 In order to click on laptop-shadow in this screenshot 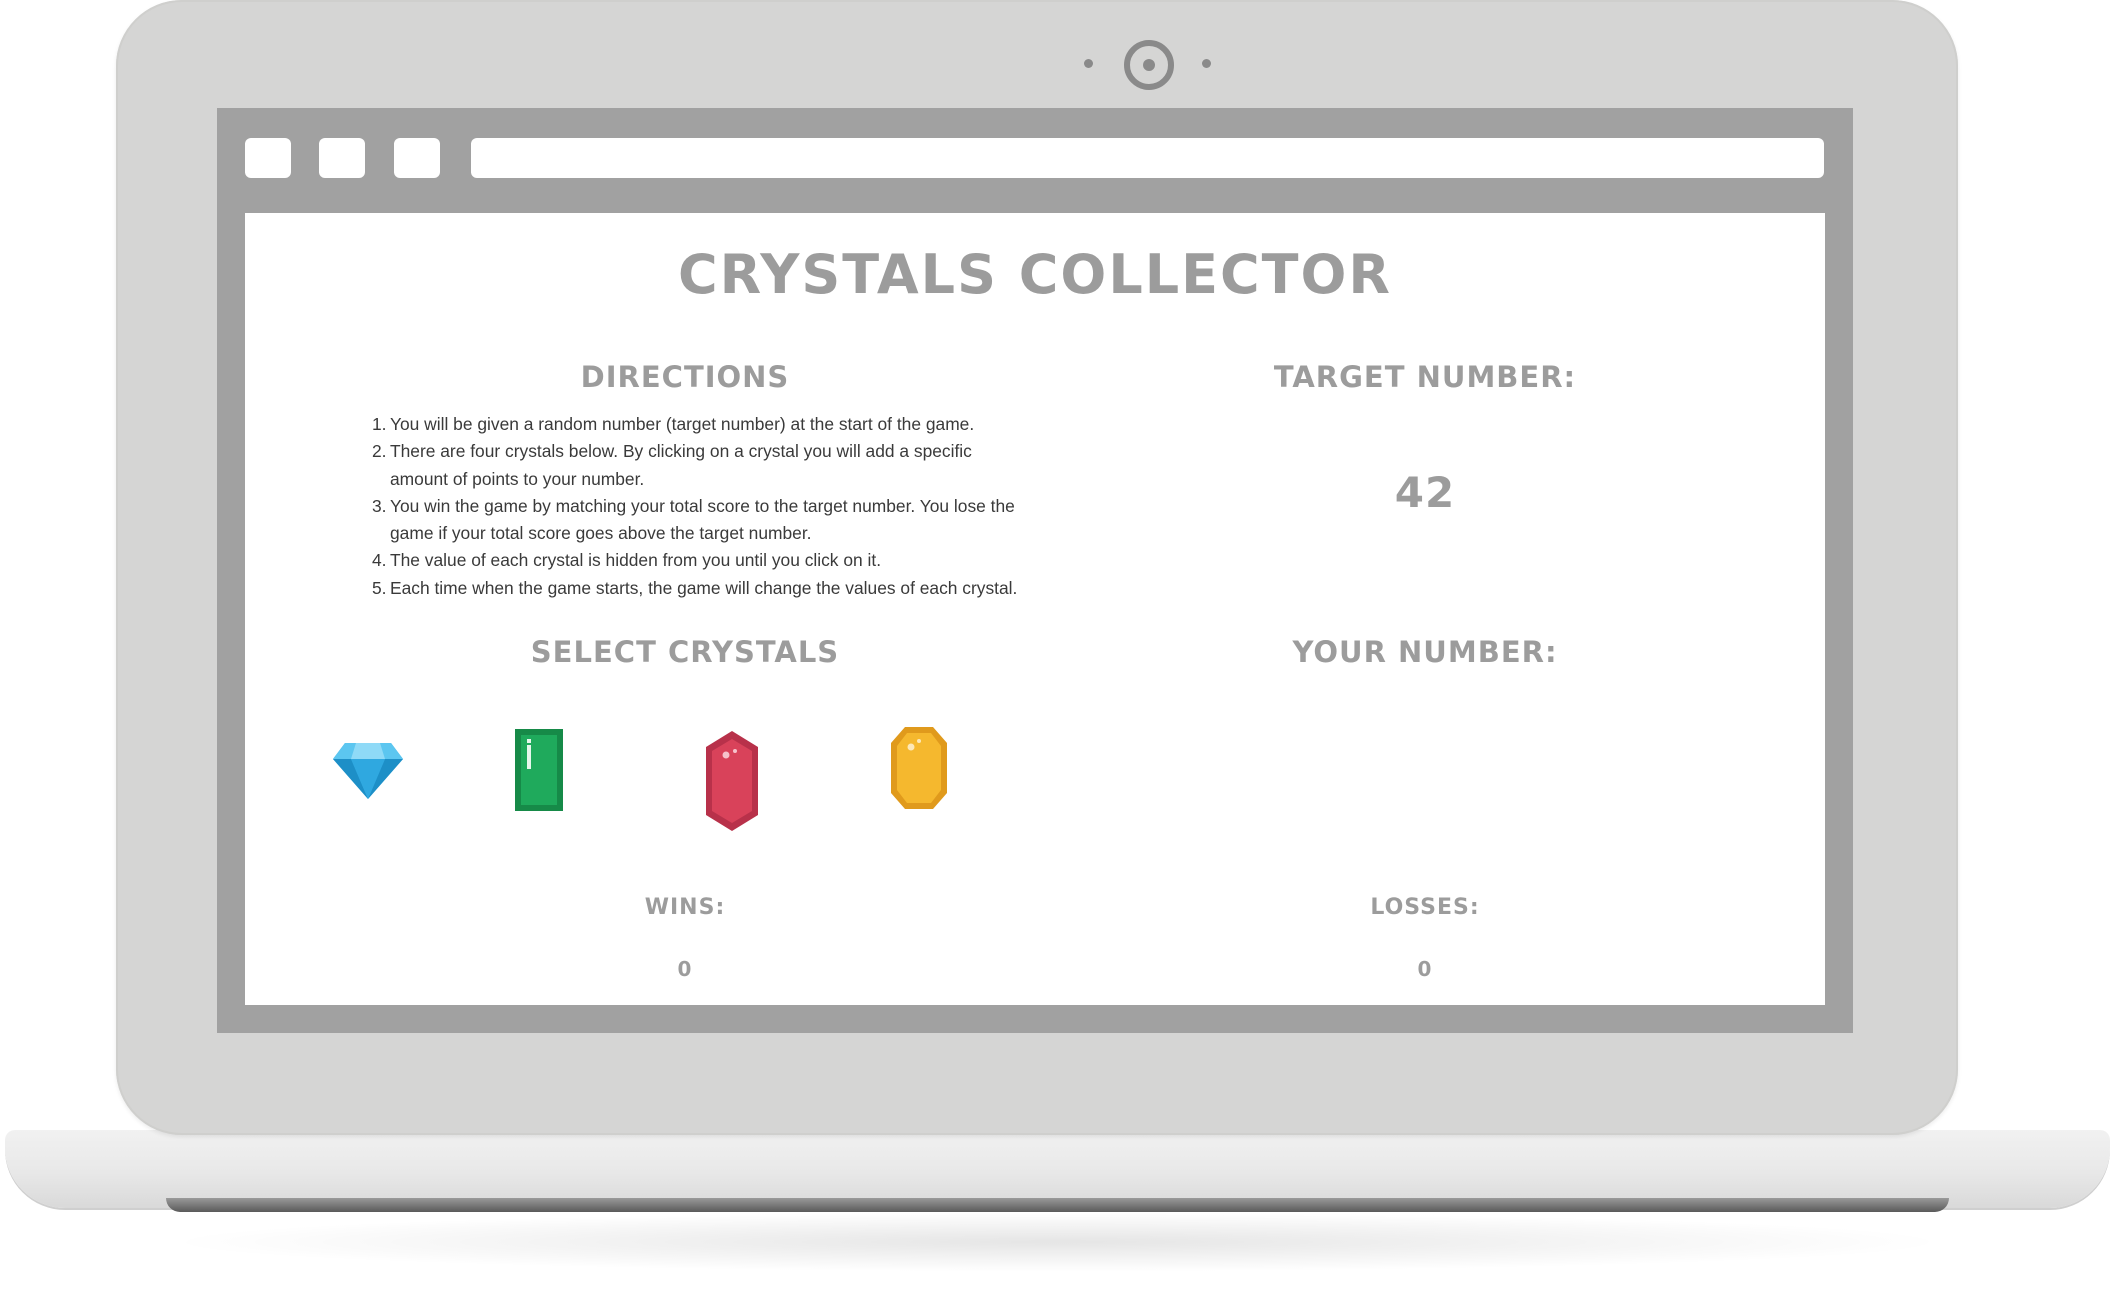, I will do `click(1057, 1242)`.